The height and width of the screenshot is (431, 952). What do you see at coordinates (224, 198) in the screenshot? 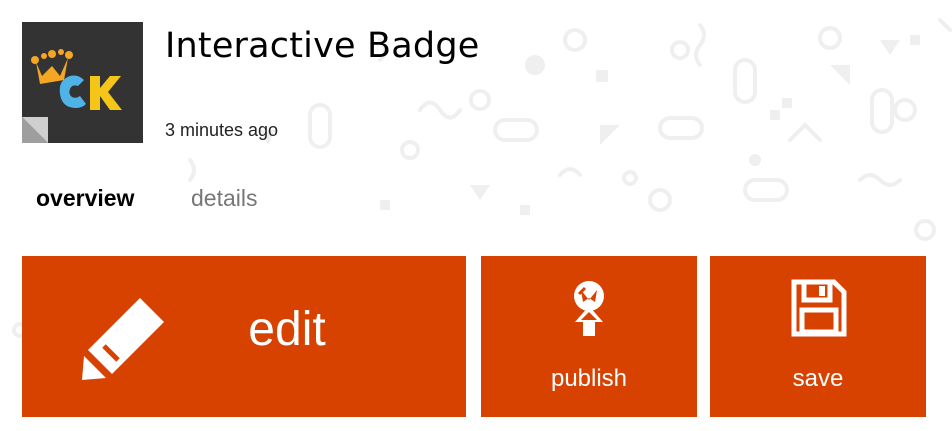
I see `tab-details: details` at bounding box center [224, 198].